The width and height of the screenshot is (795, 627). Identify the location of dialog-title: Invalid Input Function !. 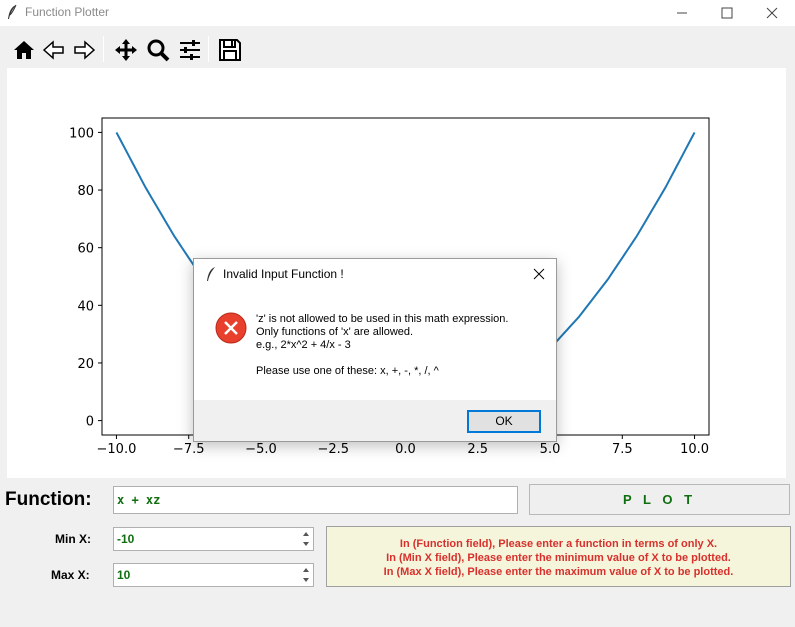
(283, 274).